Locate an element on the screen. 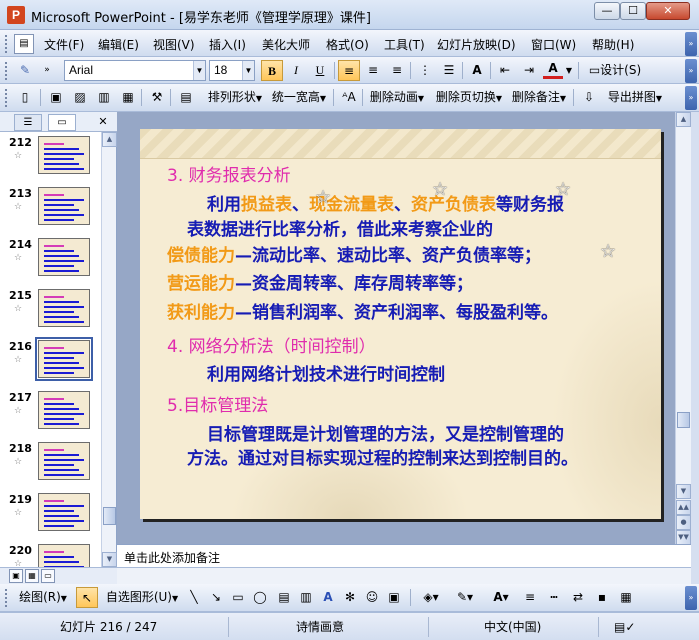 Image resolution: width=699 pixels, height=640 pixels. oval-tool-icon: ◯ is located at coordinates (260, 597).